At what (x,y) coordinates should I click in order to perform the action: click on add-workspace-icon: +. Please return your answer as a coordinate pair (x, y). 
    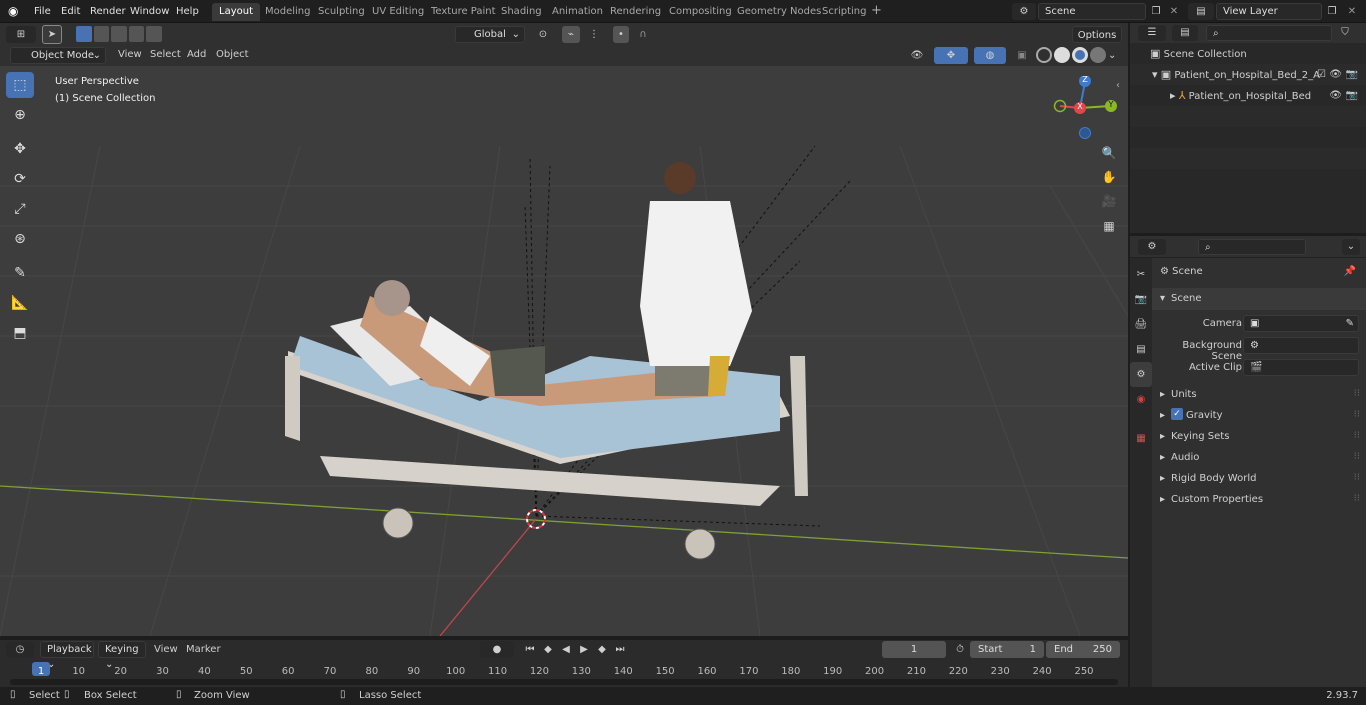
    Looking at the image, I should click on (877, 10).